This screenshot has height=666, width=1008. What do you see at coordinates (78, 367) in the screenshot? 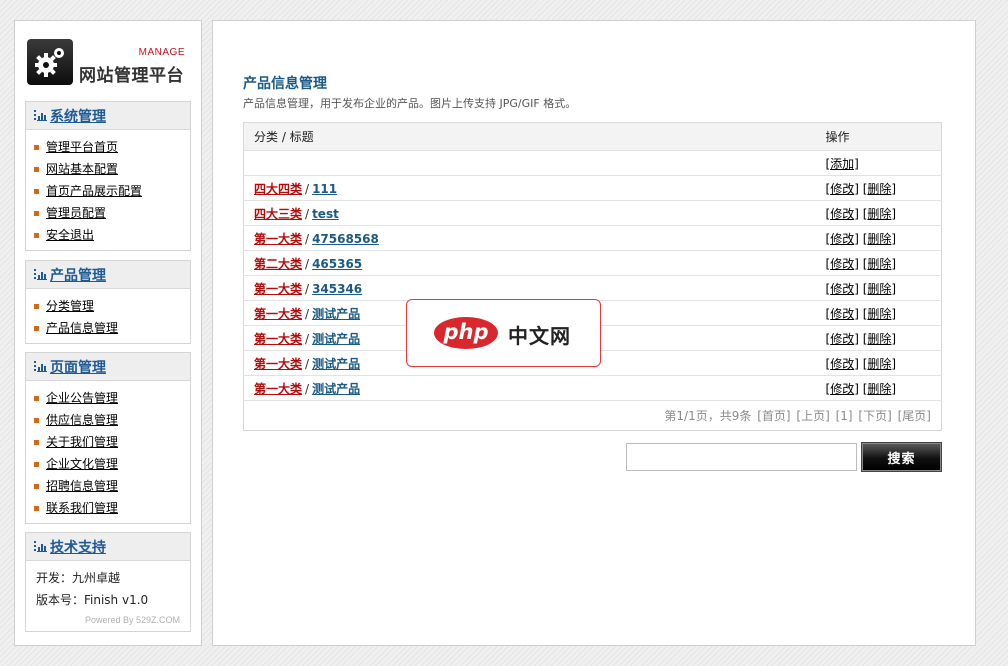
I see `panel-title-pages: 页面管理` at bounding box center [78, 367].